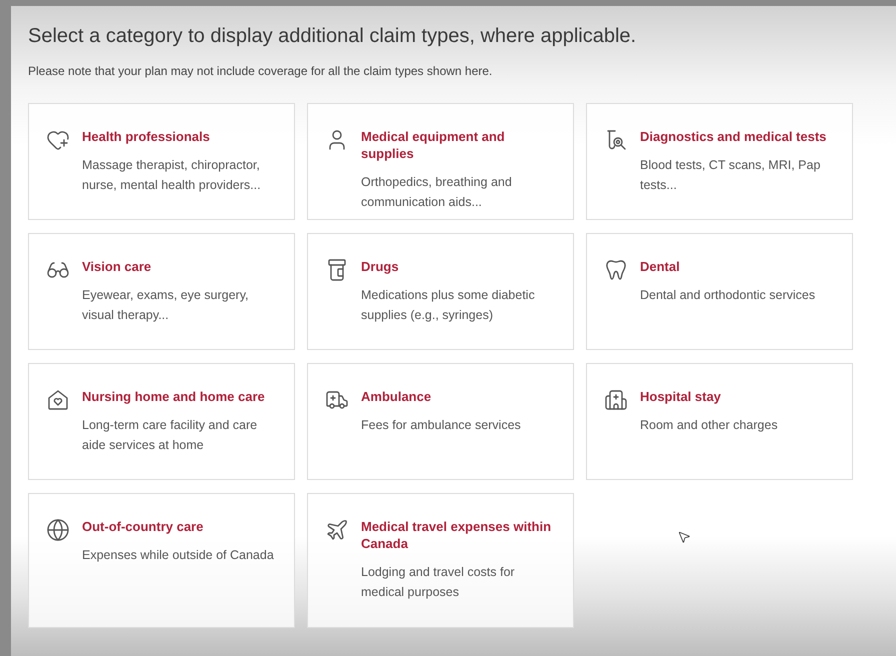 Image resolution: width=896 pixels, height=656 pixels. I want to click on category-title: Medical travel expenses within Canada, so click(456, 535).